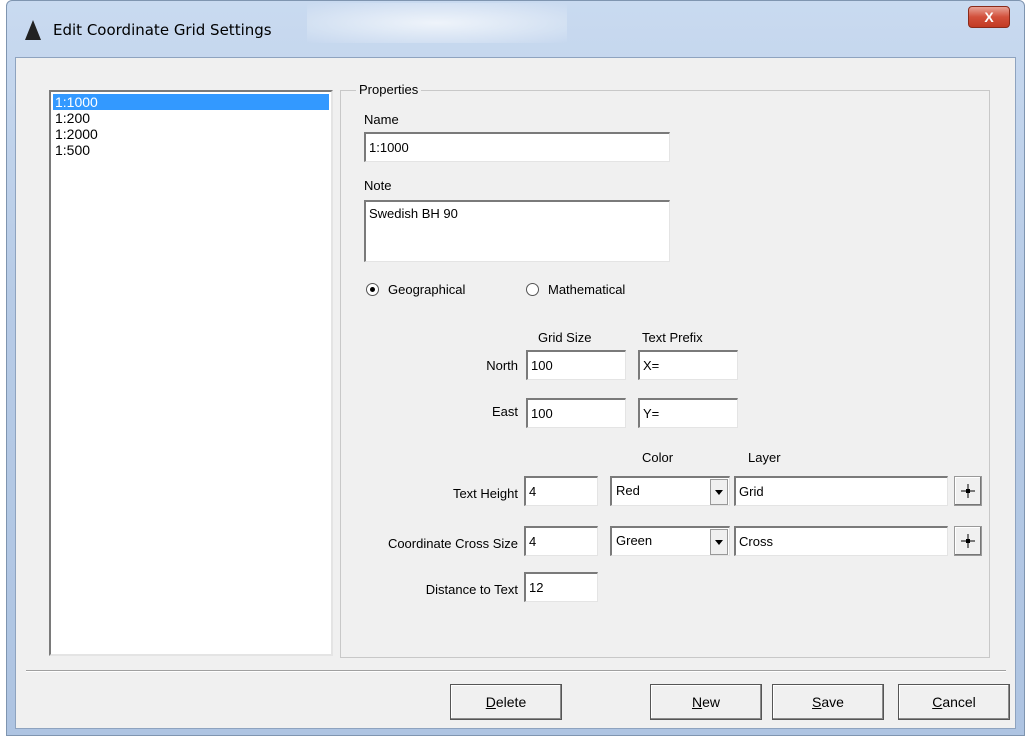 The width and height of the screenshot is (1031, 742). Describe the element at coordinates (162, 30) in the screenshot. I see `window-title: Edit Coordinate Grid Settings` at that location.